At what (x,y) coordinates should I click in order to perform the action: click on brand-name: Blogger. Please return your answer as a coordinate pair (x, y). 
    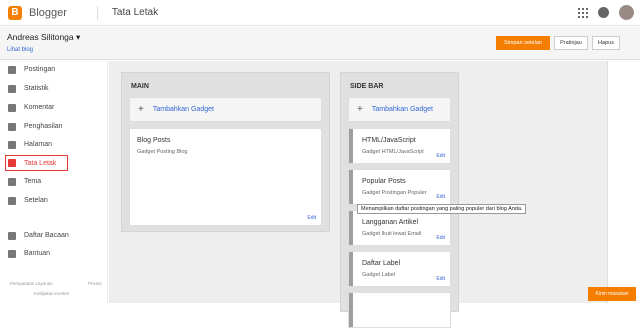
    Looking at the image, I should click on (48, 12).